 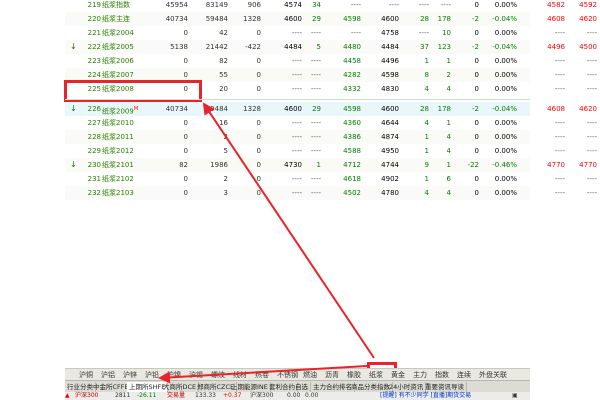 What do you see at coordinates (352, 151) in the screenshot?
I see `cell-ask: 4588` at bounding box center [352, 151].